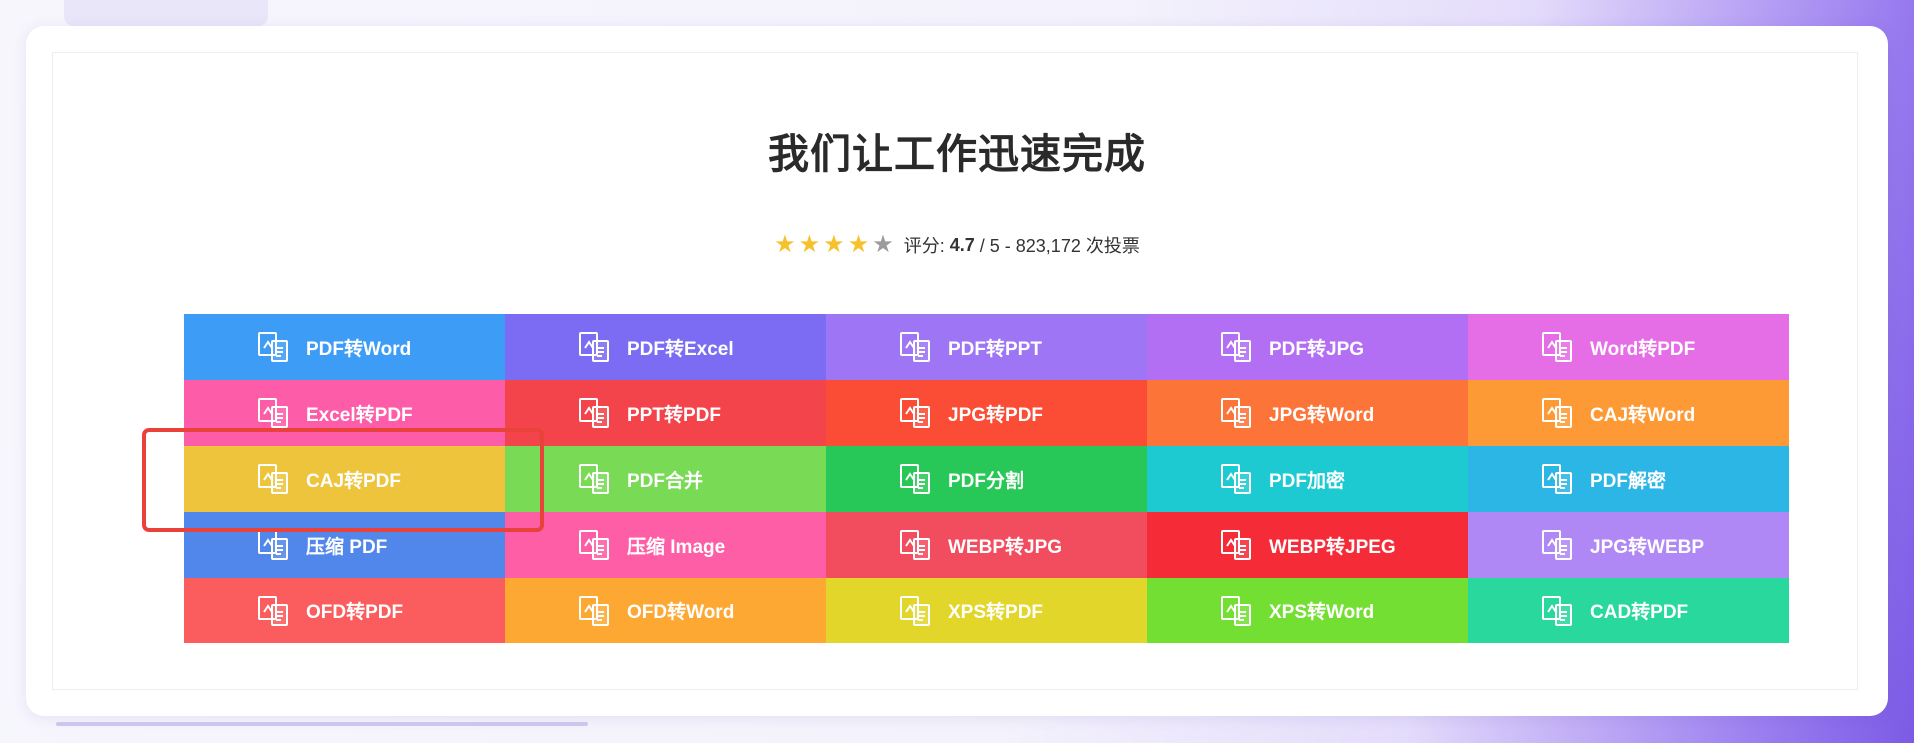 This screenshot has width=1914, height=743. I want to click on tool-label: Excel转PDF, so click(359, 415).